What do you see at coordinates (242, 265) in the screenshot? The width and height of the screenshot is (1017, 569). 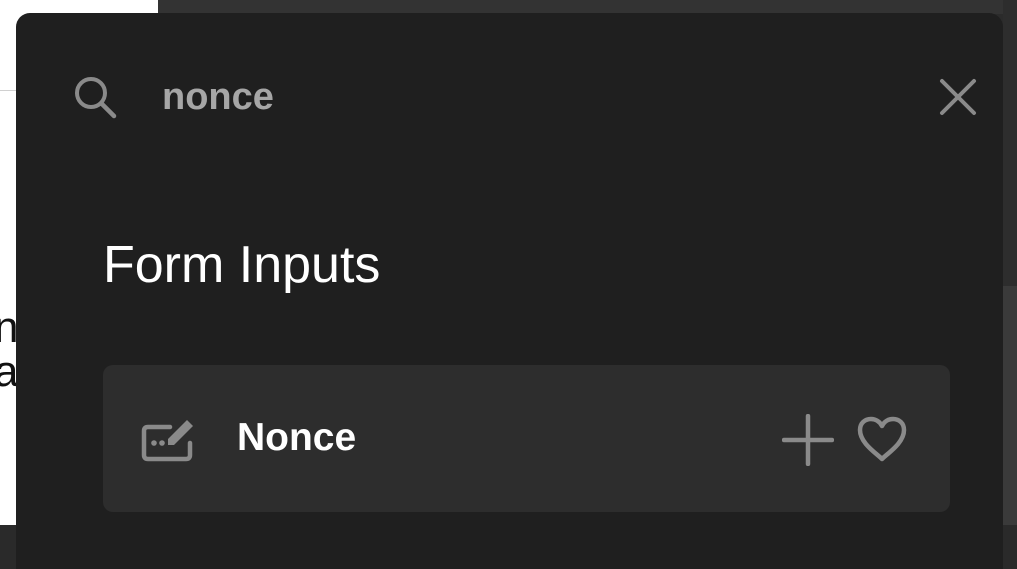 I see `section-title: Form Inputs` at bounding box center [242, 265].